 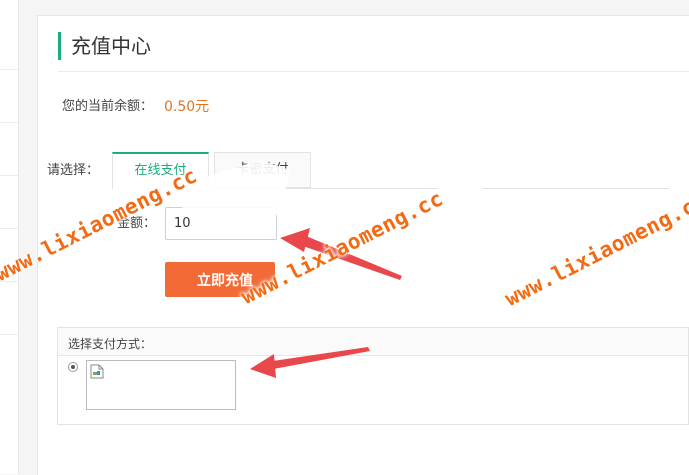 I want to click on balance-label: 您的当前余额：, so click(x=108, y=106).